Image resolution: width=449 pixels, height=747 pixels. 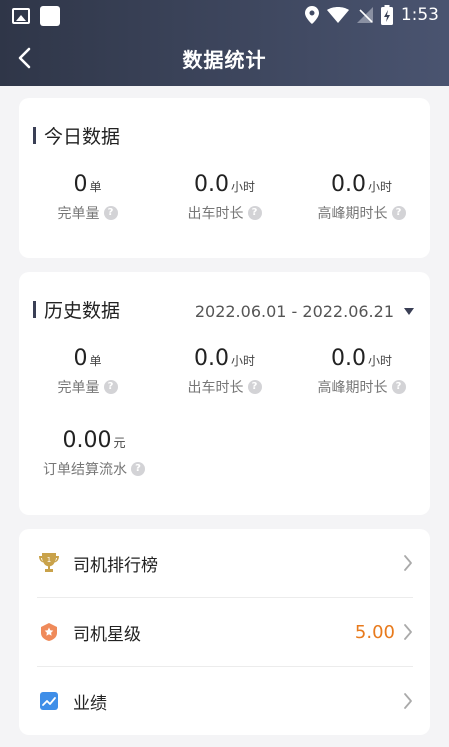 What do you see at coordinates (49, 632) in the screenshot?
I see `star-badge-icon` at bounding box center [49, 632].